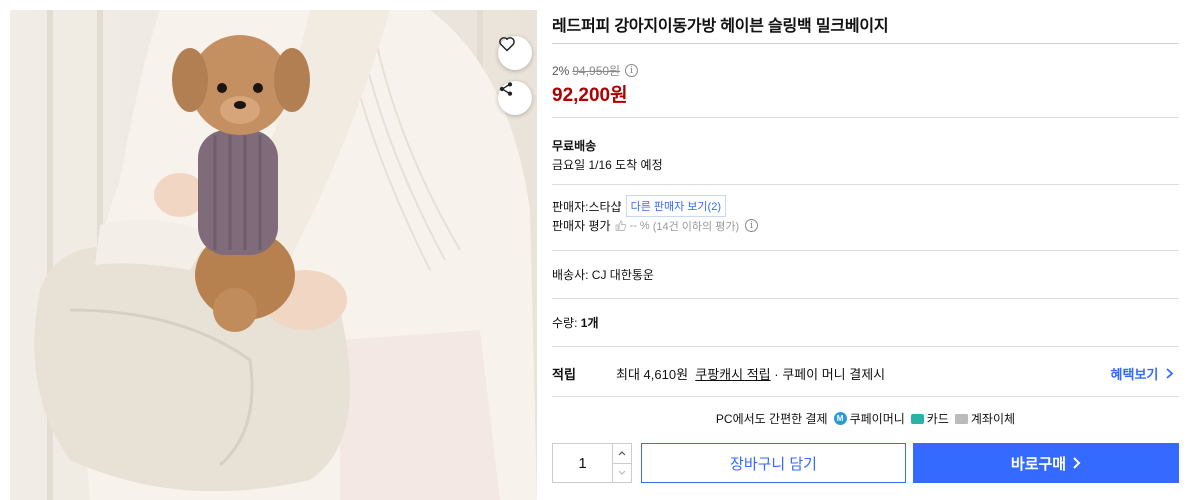  Describe the element at coordinates (515, 53) in the screenshot. I see `wishlist-button` at that location.